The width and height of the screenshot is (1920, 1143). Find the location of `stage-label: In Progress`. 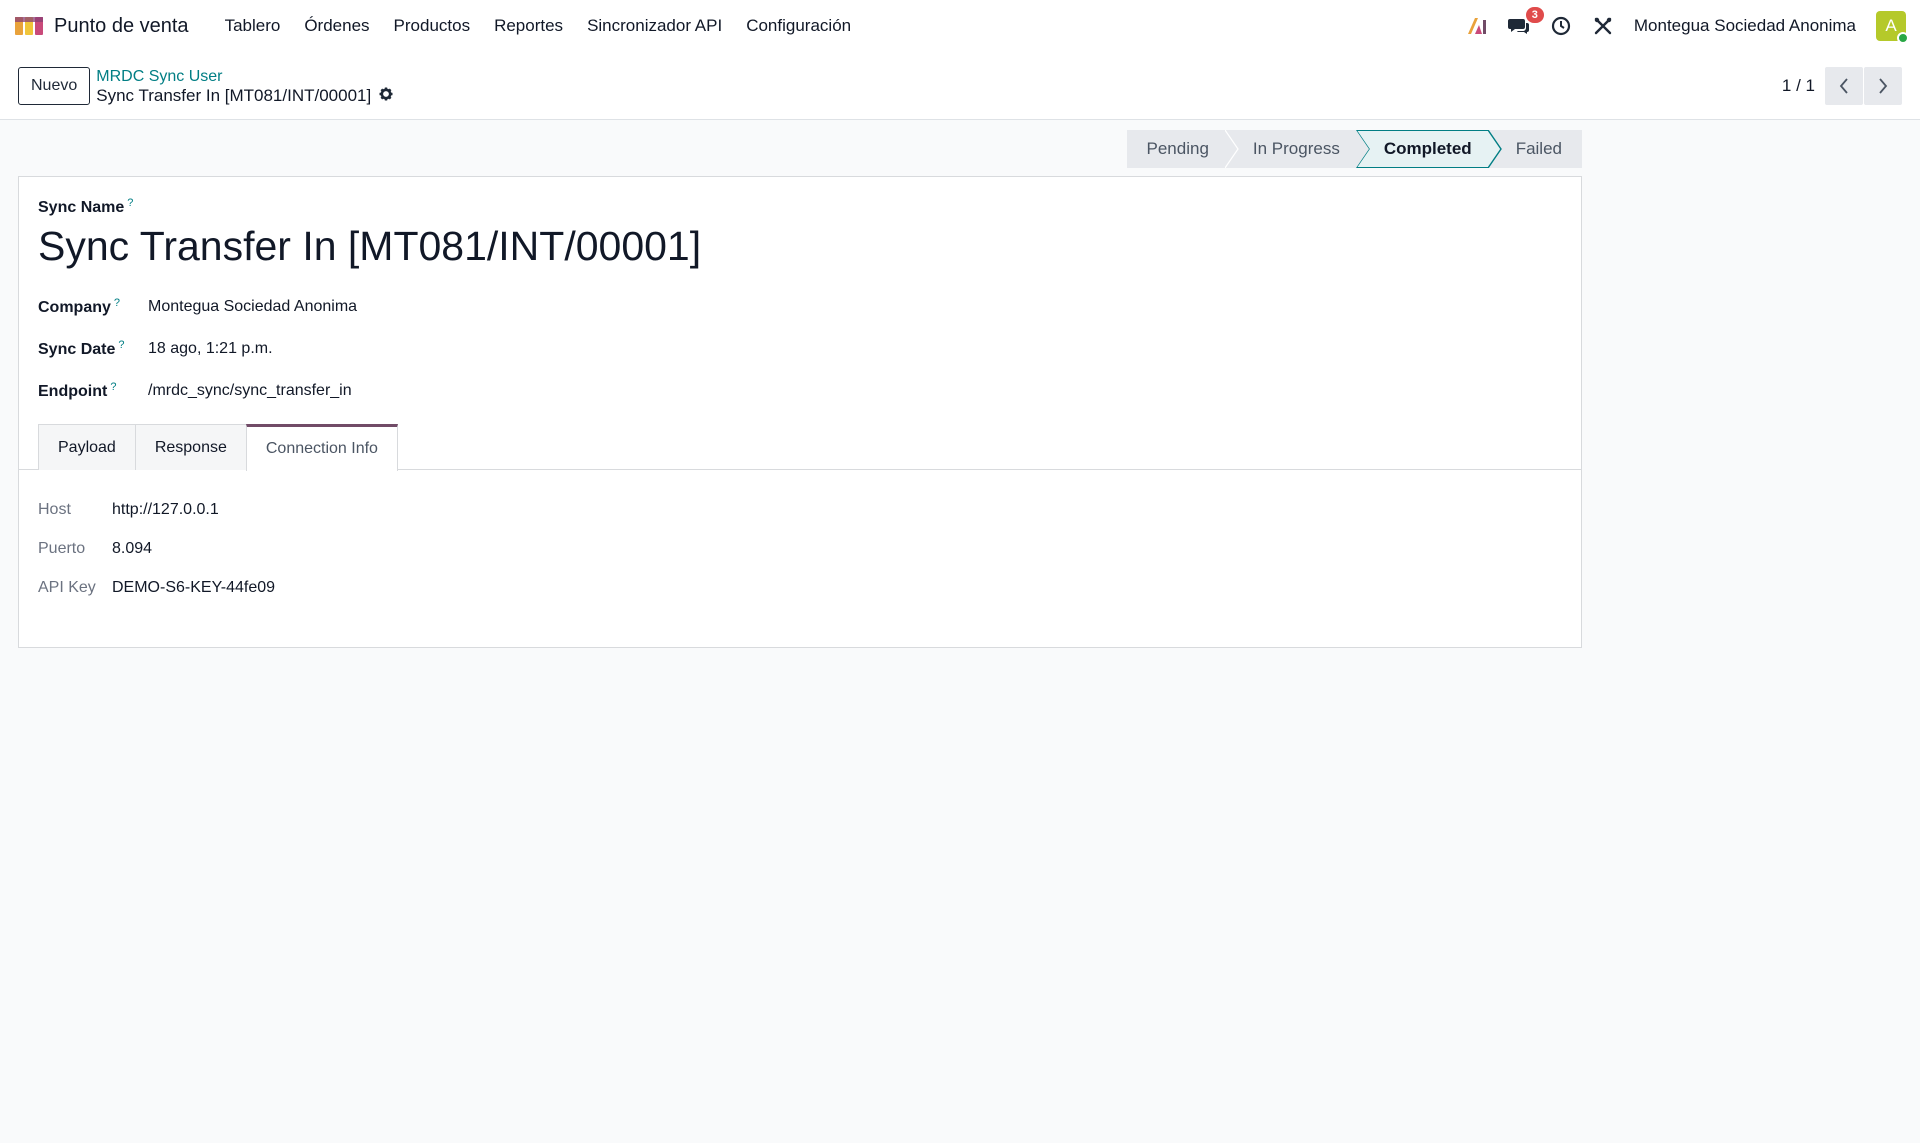

stage-label: In Progress is located at coordinates (1296, 148).